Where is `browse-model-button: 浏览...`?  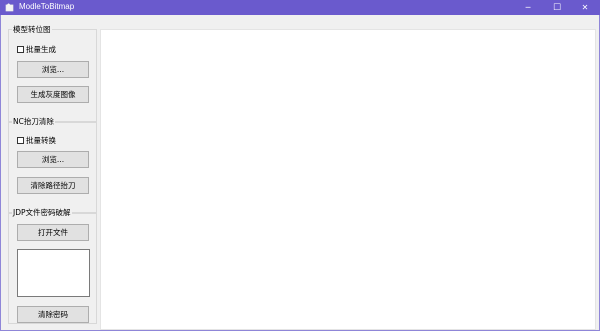 browse-model-button: 浏览... is located at coordinates (53, 69).